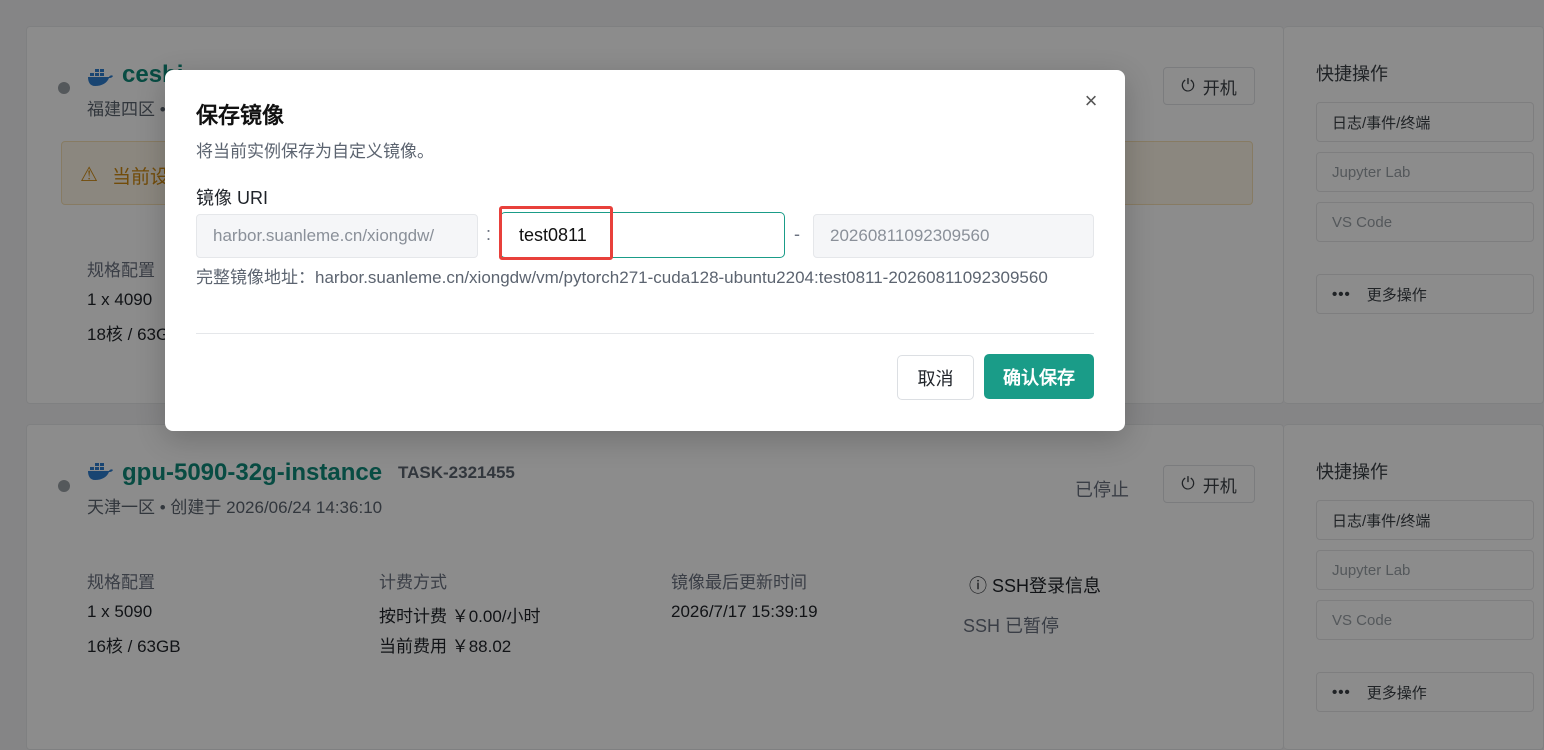  Describe the element at coordinates (232, 198) in the screenshot. I see `image-uri-label: 镜像 URI` at that location.